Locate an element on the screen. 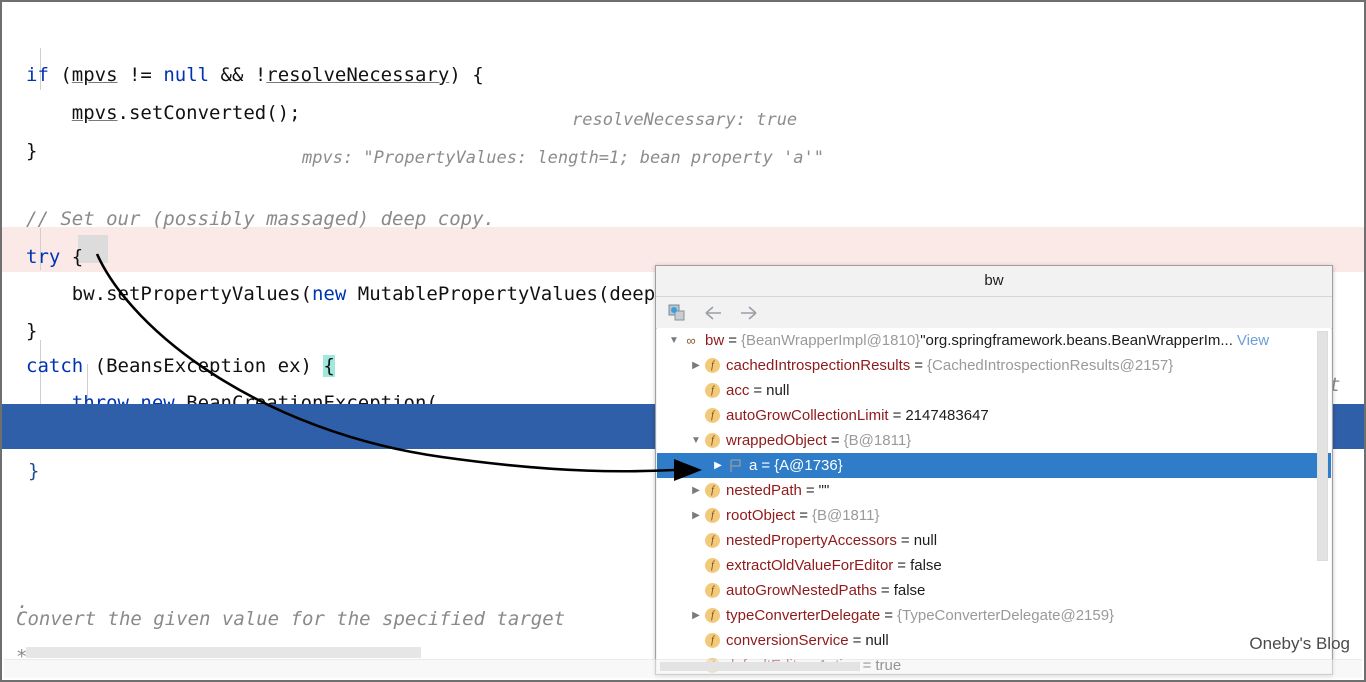 The image size is (1366, 682). code-line-text: } is located at coordinates (34, 471).